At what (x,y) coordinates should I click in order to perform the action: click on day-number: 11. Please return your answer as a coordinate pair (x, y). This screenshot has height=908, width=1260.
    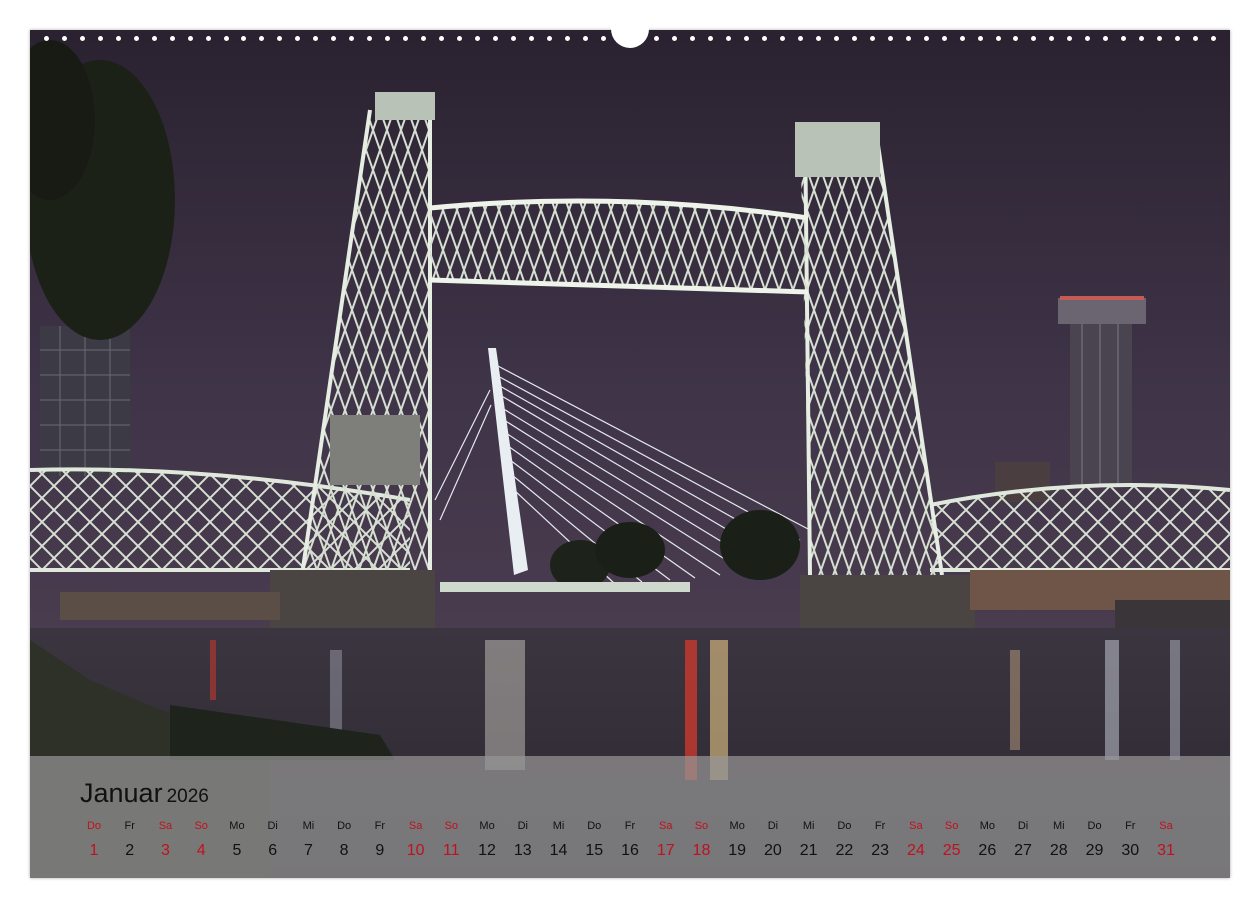
    Looking at the image, I should click on (451, 850).